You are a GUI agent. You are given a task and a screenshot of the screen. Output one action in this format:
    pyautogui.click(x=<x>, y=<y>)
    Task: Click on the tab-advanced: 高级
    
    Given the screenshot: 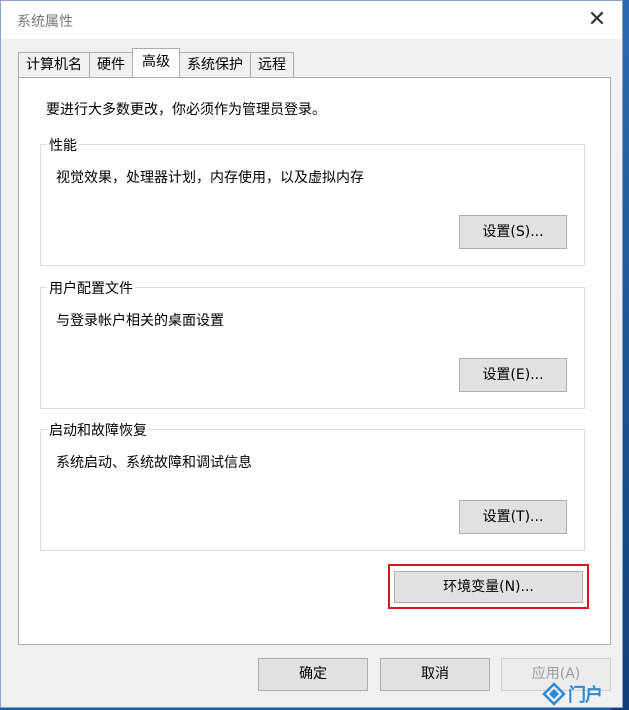 What is the action you would take?
    pyautogui.click(x=156, y=62)
    